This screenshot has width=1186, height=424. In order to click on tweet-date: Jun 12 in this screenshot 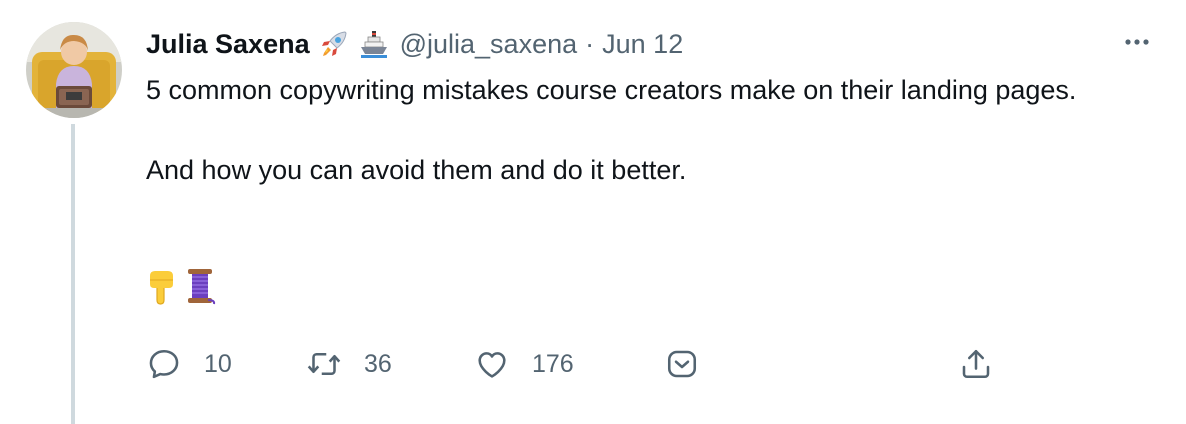, I will do `click(642, 44)`.